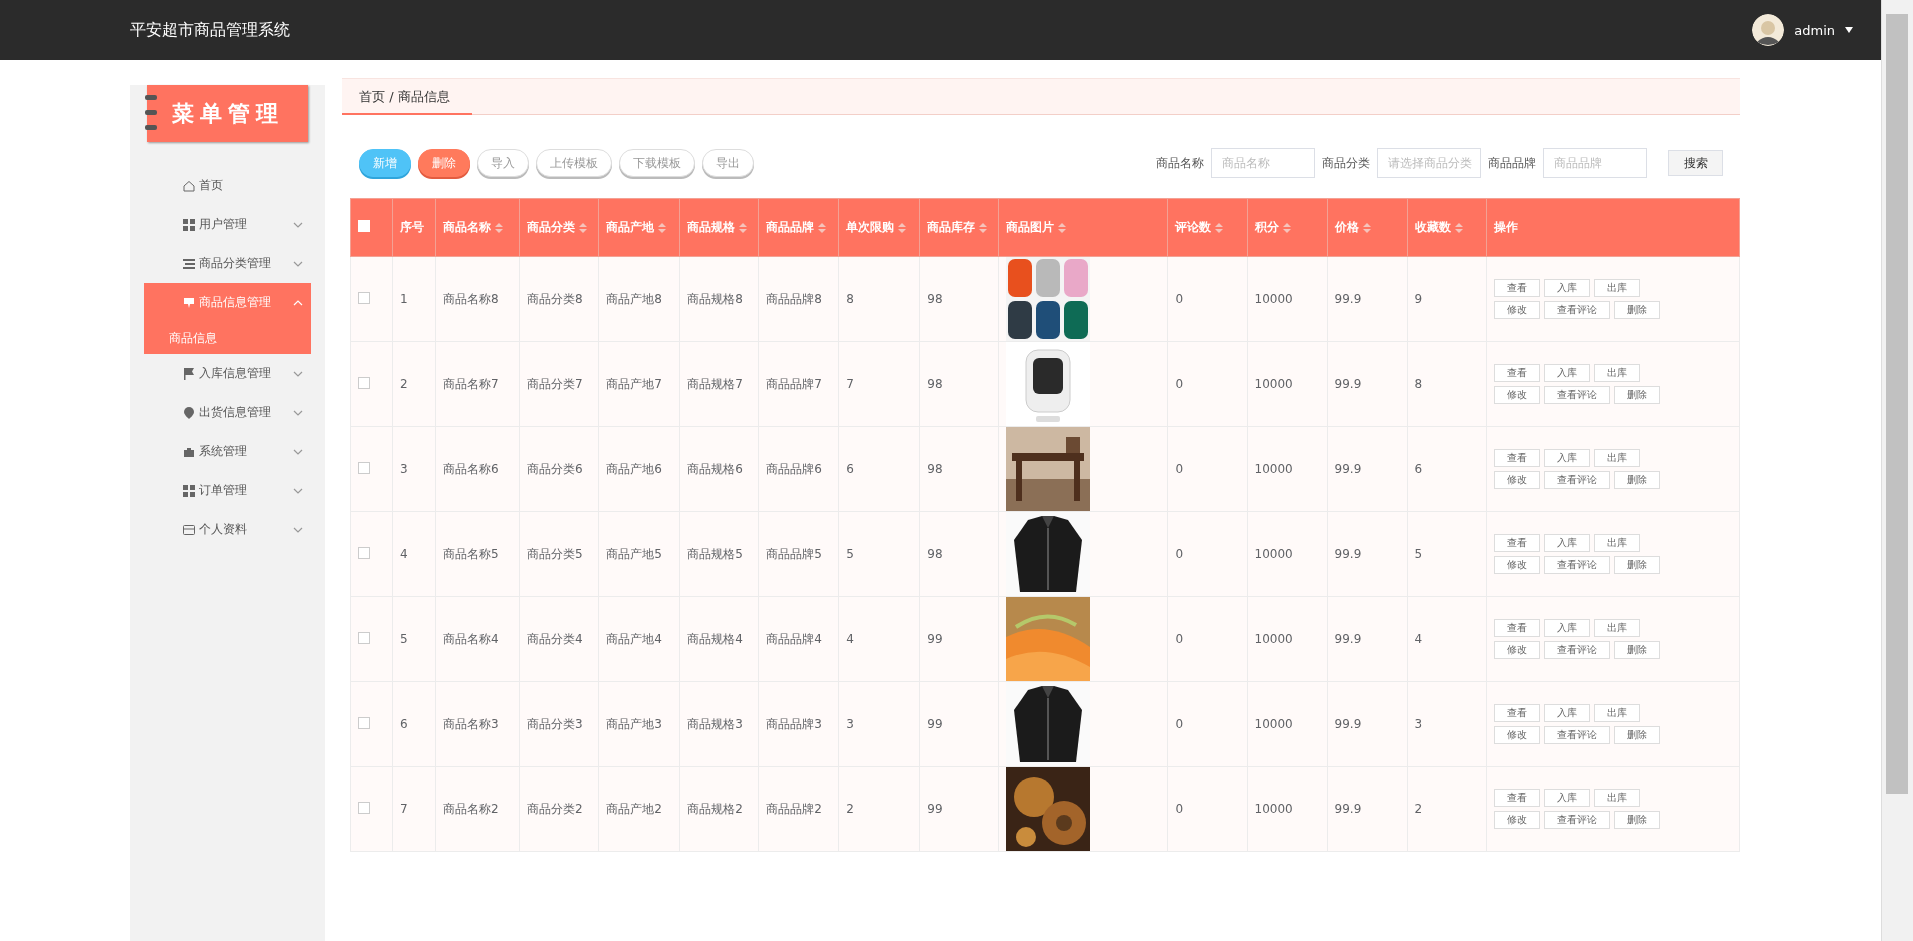 The height and width of the screenshot is (941, 1913). What do you see at coordinates (559, 554) in the screenshot?
I see `table-cell: 商品分类5` at bounding box center [559, 554].